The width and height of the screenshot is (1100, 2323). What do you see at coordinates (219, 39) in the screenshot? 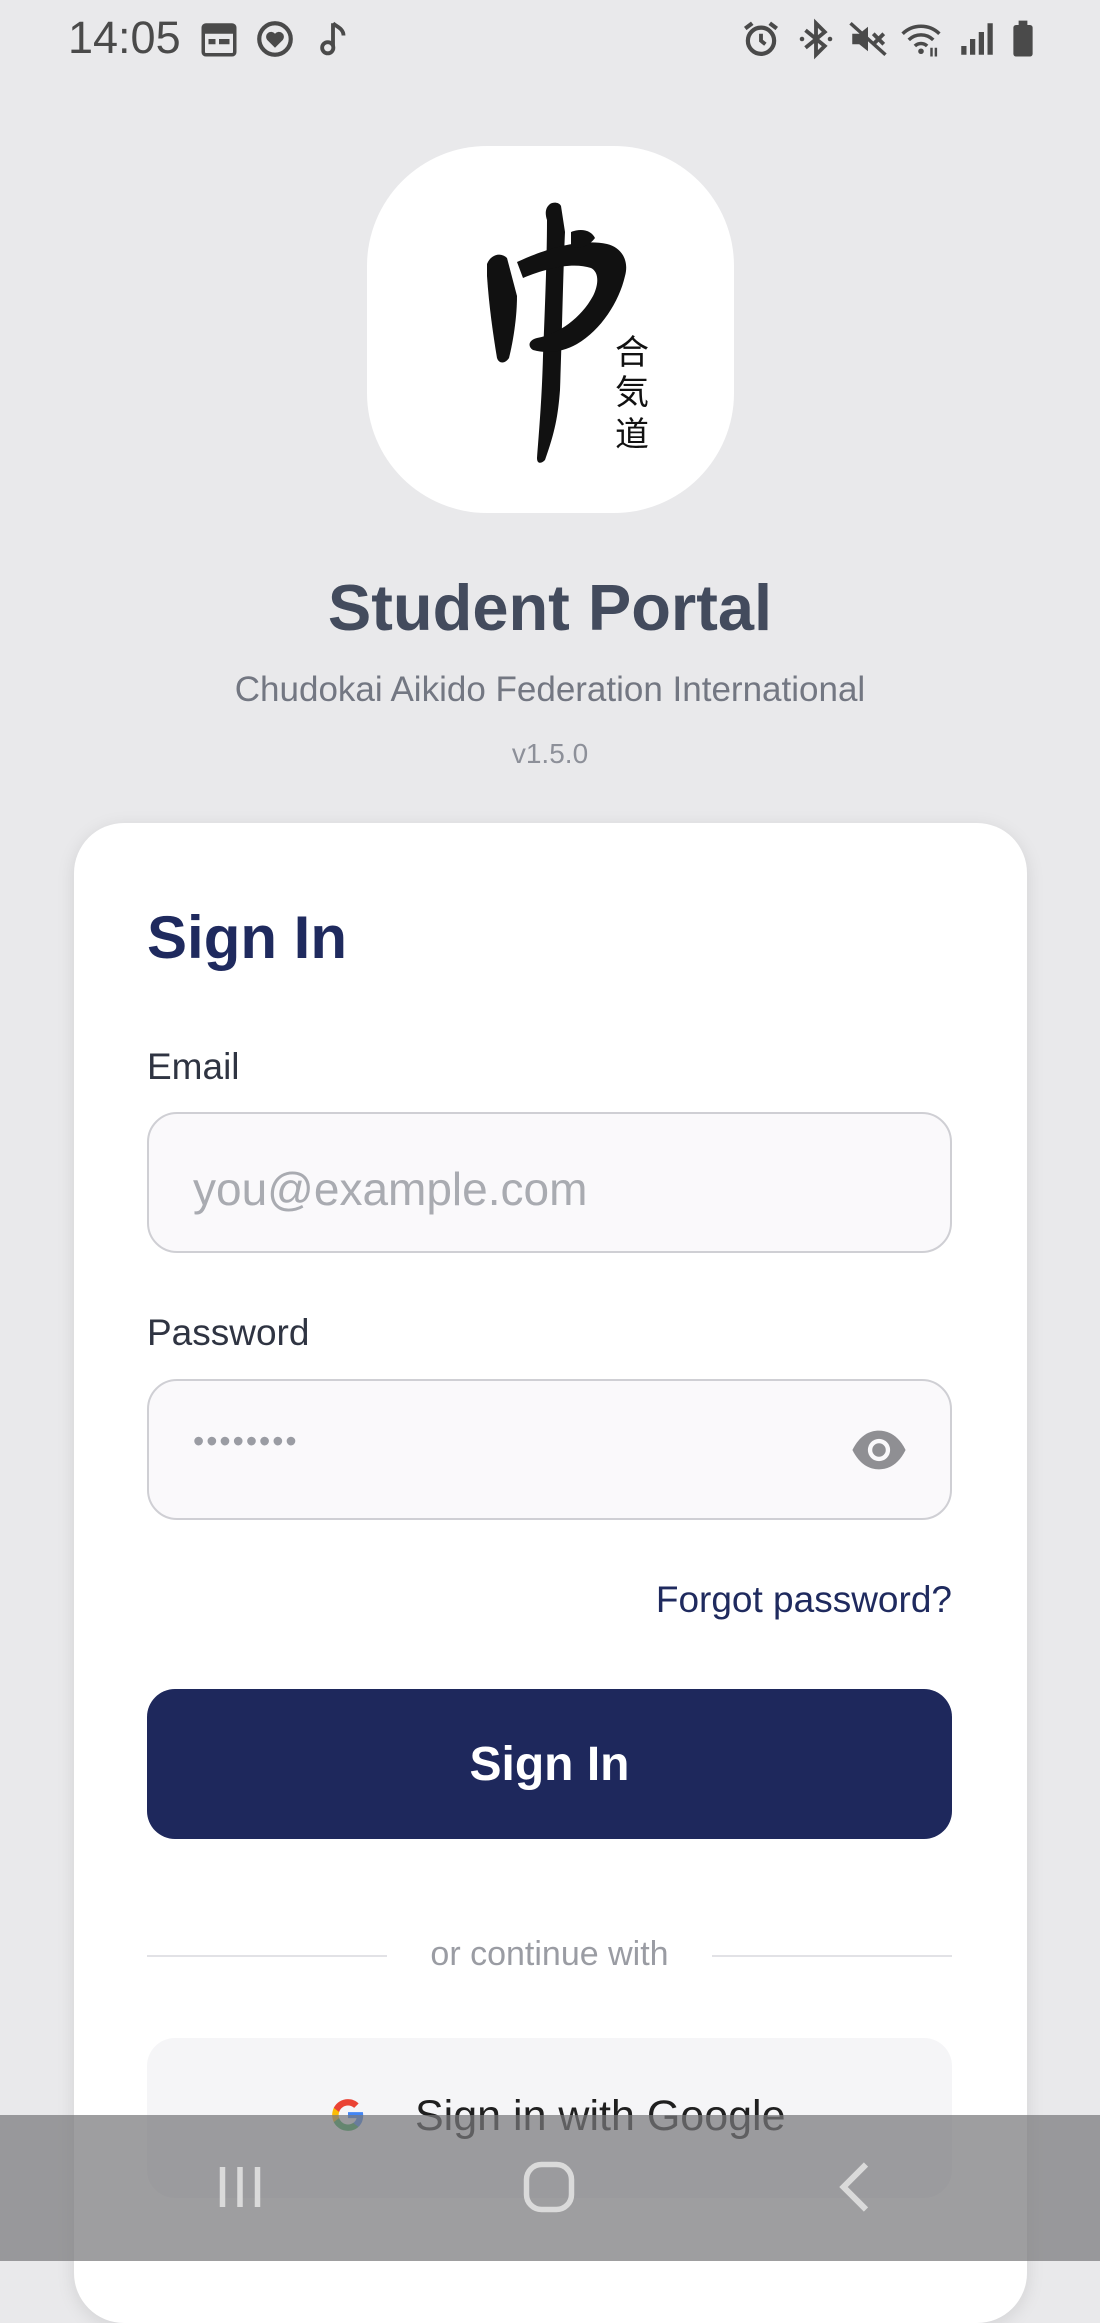
I see `calendar-icon` at bounding box center [219, 39].